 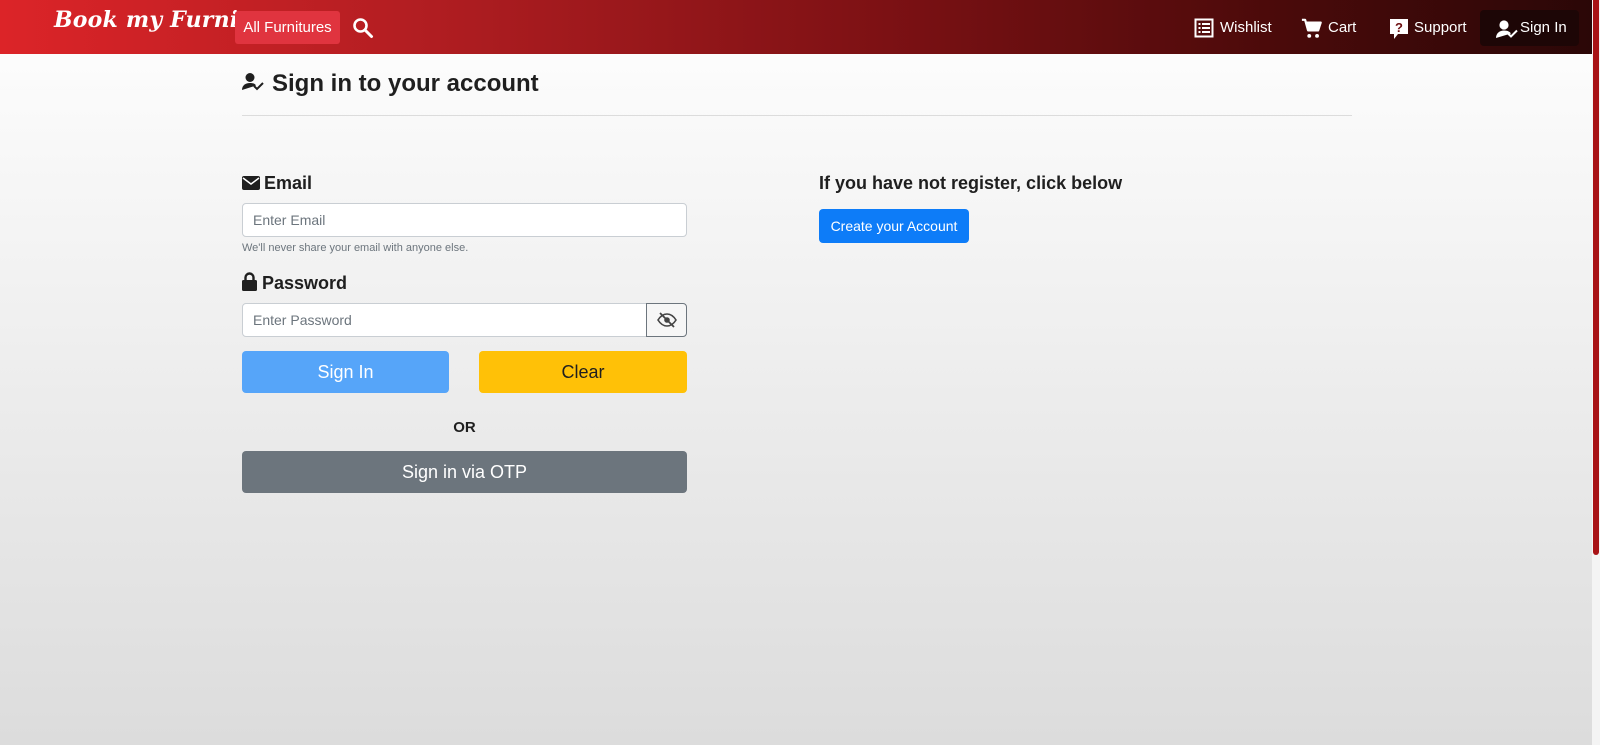 What do you see at coordinates (249, 281) in the screenshot?
I see `lock-icon` at bounding box center [249, 281].